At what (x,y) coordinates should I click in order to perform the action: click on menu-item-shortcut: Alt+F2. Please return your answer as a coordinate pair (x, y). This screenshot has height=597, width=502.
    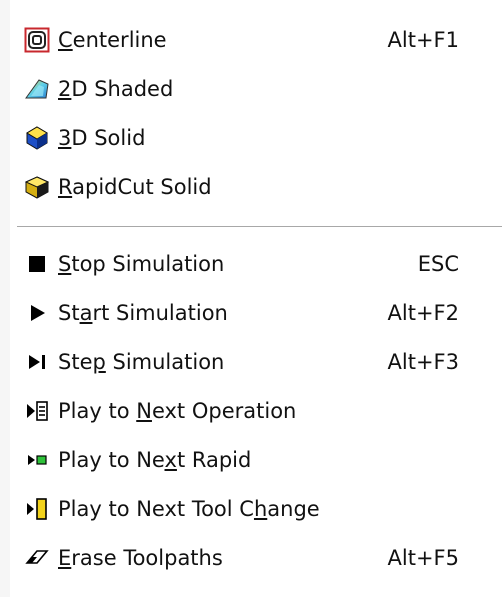
    Looking at the image, I should click on (423, 313).